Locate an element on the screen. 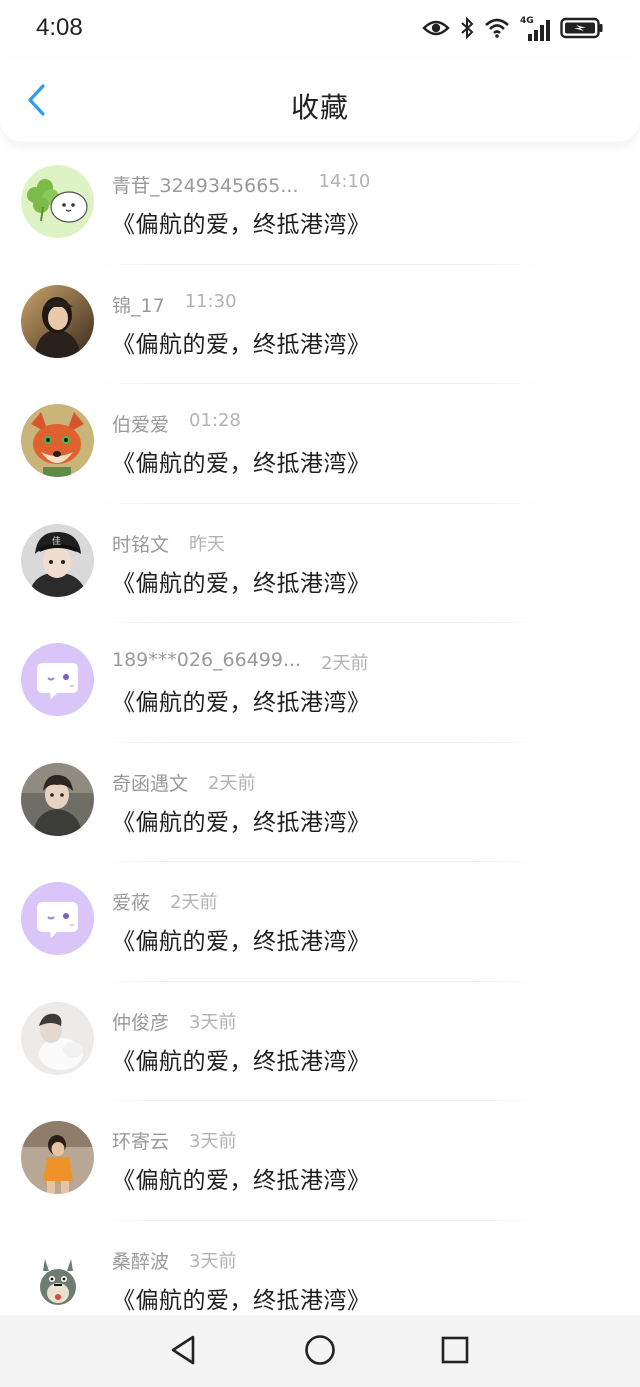 This screenshot has height=1387, width=640. sender-name: 桑醉波 is located at coordinates (141, 1261).